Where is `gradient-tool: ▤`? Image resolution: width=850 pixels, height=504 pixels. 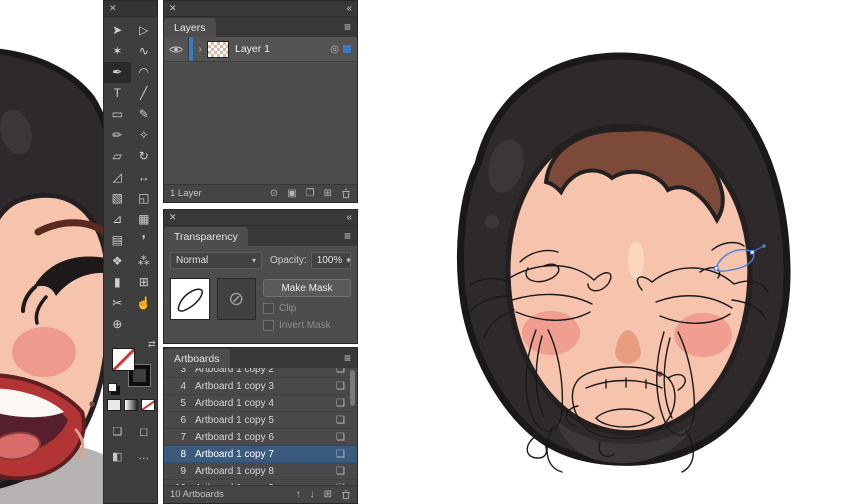
gradient-tool: ▤ is located at coordinates (117, 240).